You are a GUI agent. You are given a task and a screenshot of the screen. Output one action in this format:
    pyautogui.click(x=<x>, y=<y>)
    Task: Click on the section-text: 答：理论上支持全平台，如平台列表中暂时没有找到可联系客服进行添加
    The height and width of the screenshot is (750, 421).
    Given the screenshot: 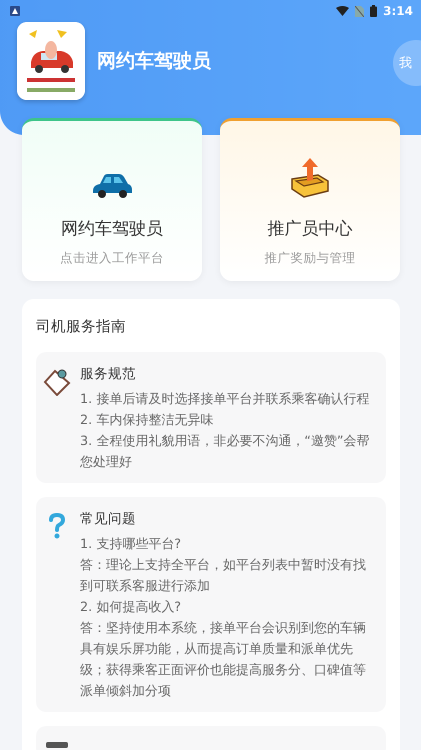 What is the action you would take?
    pyautogui.click(x=223, y=576)
    